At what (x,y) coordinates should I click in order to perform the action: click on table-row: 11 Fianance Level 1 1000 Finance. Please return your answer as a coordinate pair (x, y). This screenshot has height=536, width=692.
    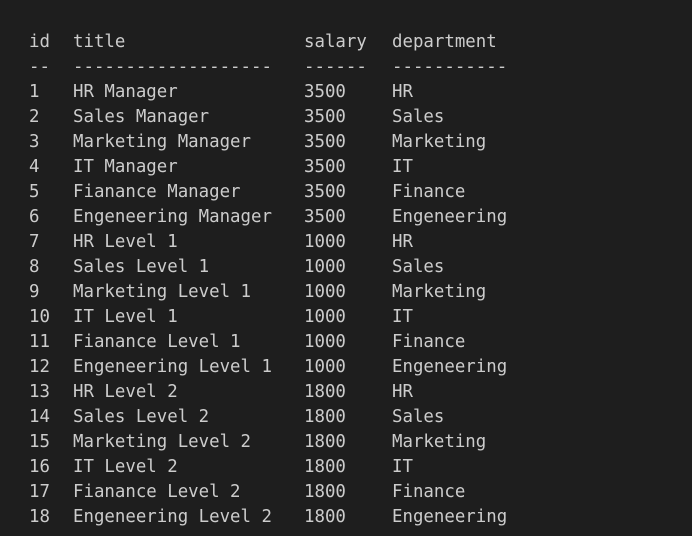
    Looking at the image, I should click on (359, 342).